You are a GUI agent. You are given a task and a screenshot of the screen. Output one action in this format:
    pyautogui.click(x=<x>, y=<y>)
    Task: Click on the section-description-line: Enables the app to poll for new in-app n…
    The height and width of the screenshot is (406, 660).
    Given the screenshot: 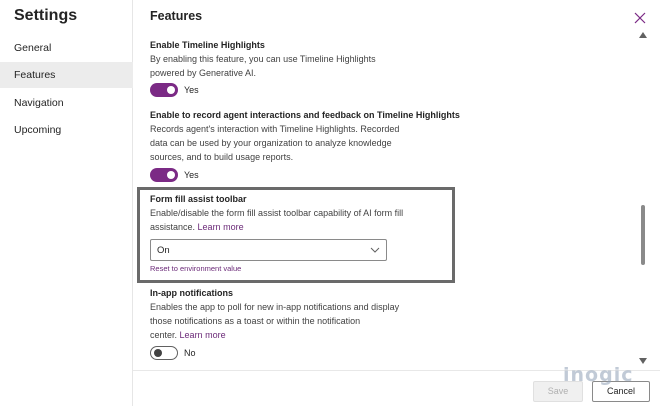 What is the action you would take?
    pyautogui.click(x=275, y=307)
    